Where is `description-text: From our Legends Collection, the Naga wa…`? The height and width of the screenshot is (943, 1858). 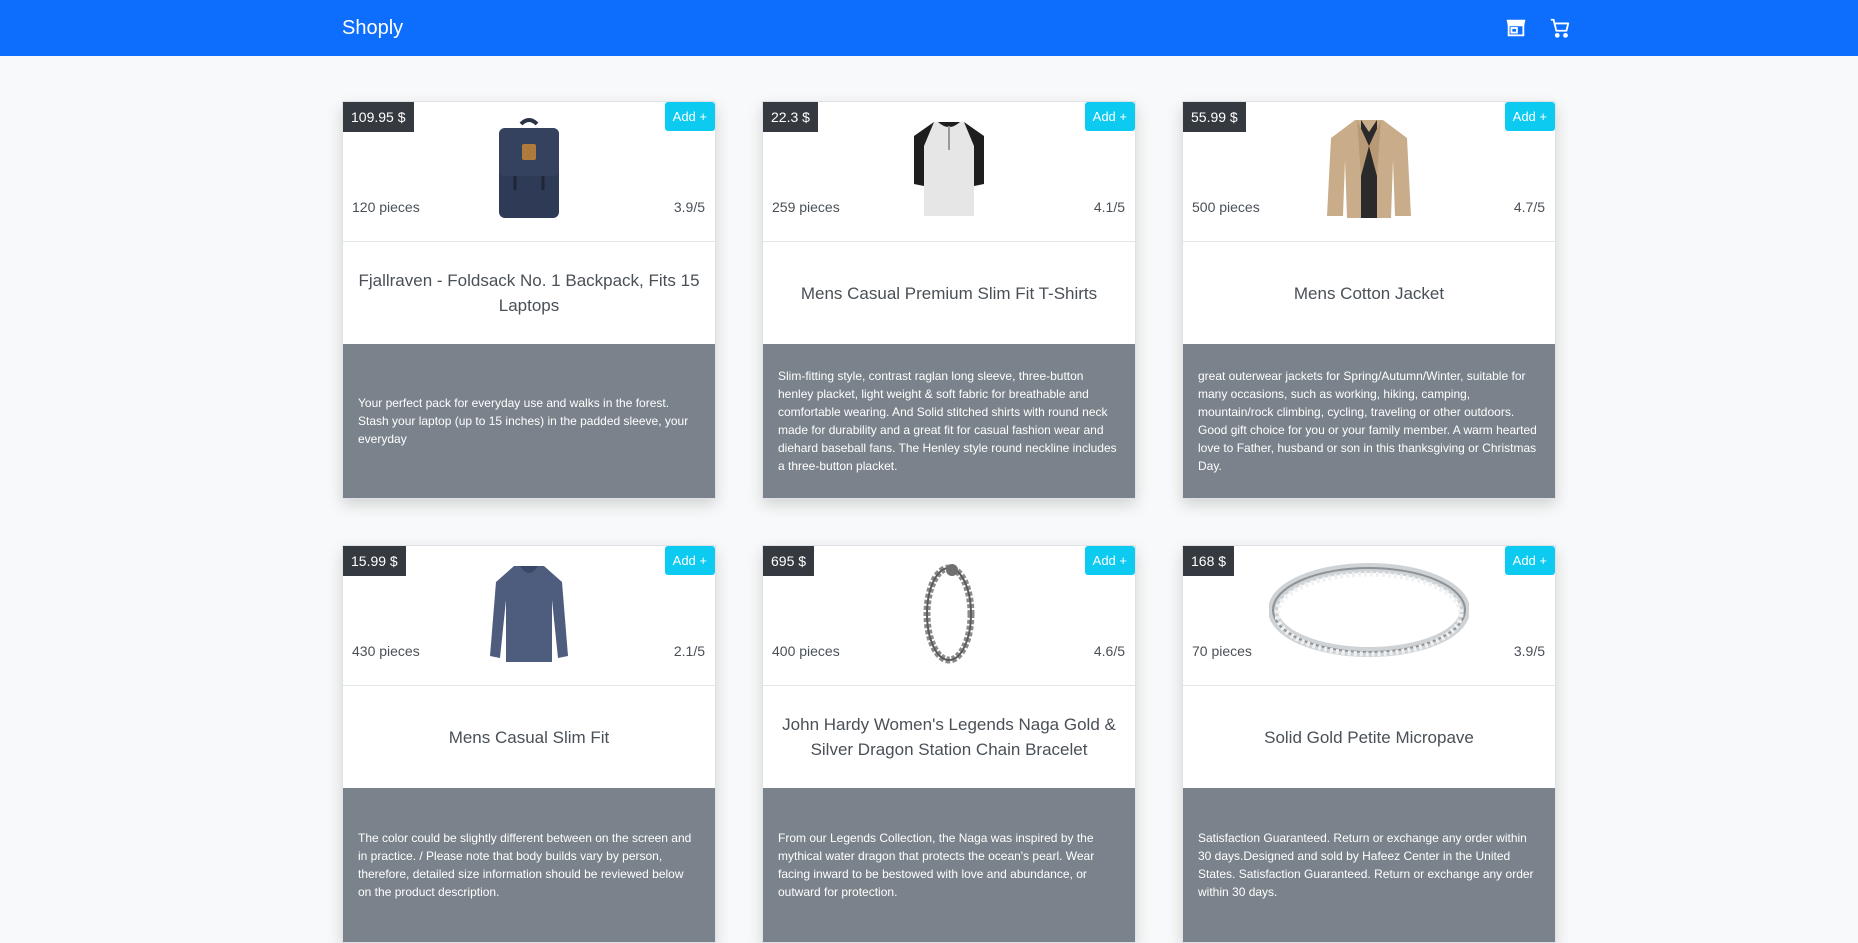 description-text: From our Legends Collection, the Naga wa… is located at coordinates (936, 865).